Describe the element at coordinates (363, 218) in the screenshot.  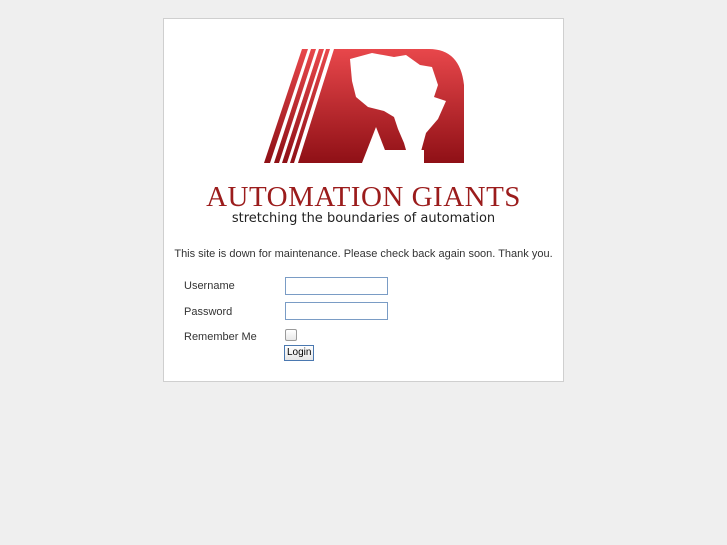
I see `brand-tagline: stretching the boundaries of automation` at that location.